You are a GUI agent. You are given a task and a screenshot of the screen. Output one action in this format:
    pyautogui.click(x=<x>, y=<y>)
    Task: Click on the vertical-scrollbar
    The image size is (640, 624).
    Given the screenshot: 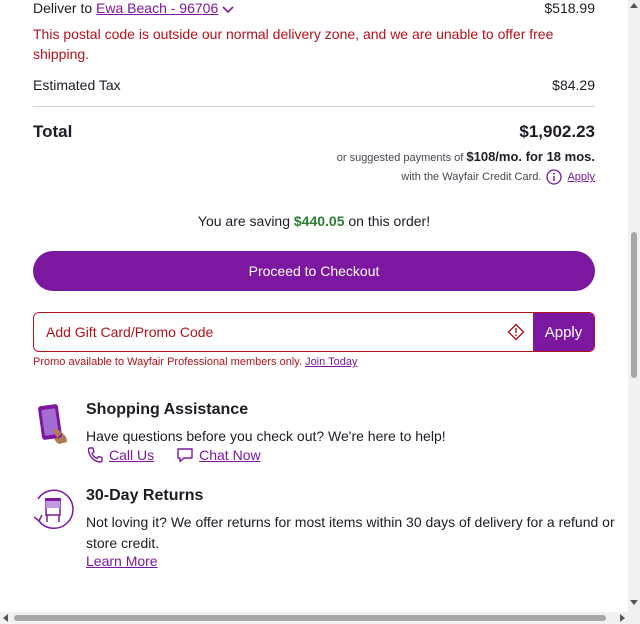 What is the action you would take?
    pyautogui.click(x=634, y=306)
    